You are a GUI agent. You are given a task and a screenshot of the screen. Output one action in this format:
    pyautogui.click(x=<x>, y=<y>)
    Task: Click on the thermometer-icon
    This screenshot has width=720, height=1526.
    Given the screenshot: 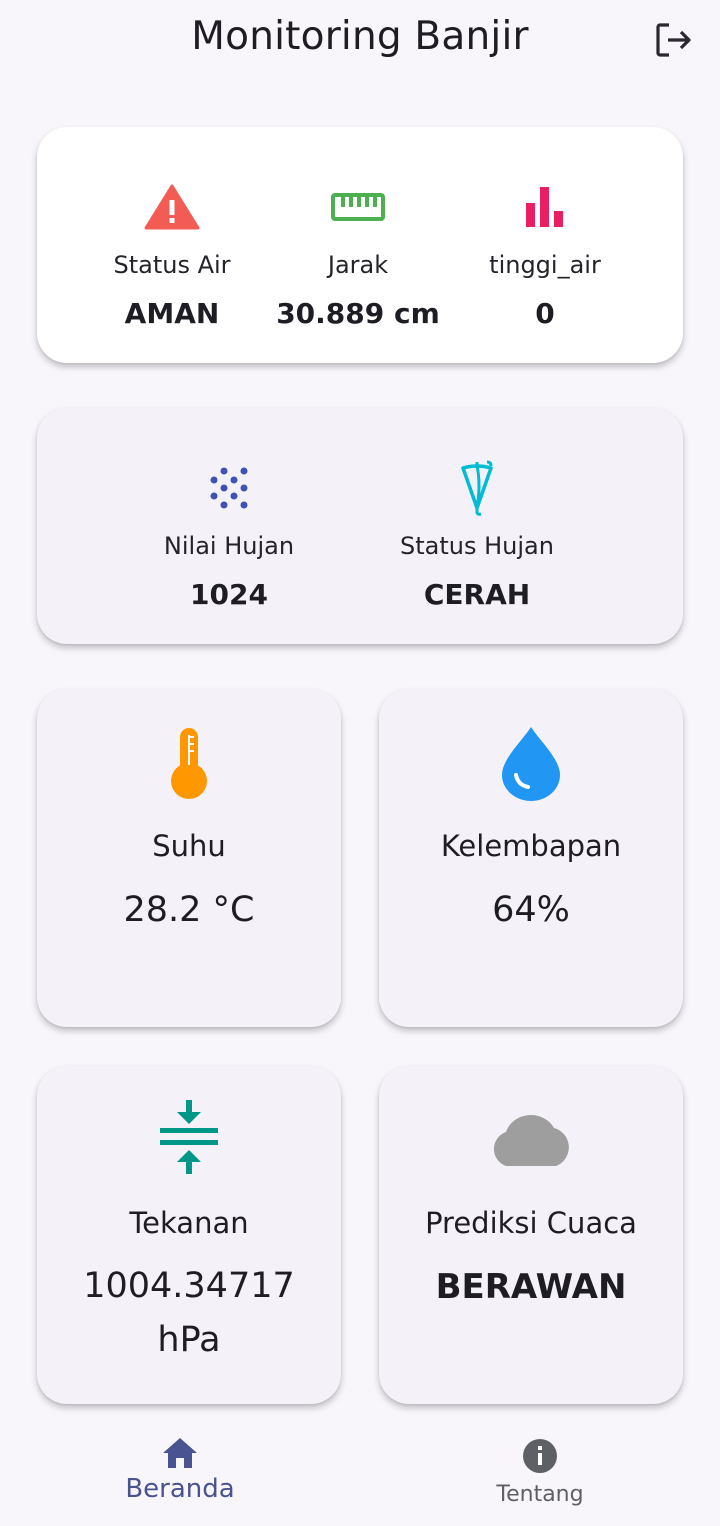 What is the action you would take?
    pyautogui.click(x=189, y=763)
    